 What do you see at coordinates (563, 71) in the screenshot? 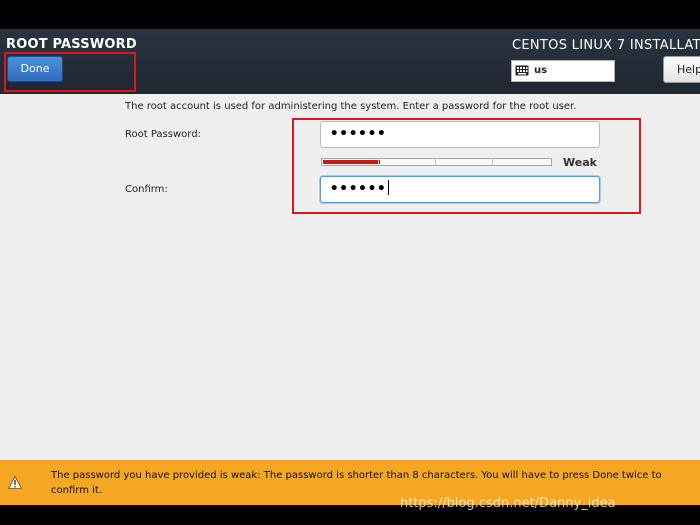
I see `keyboard-layout-indicator: us` at bounding box center [563, 71].